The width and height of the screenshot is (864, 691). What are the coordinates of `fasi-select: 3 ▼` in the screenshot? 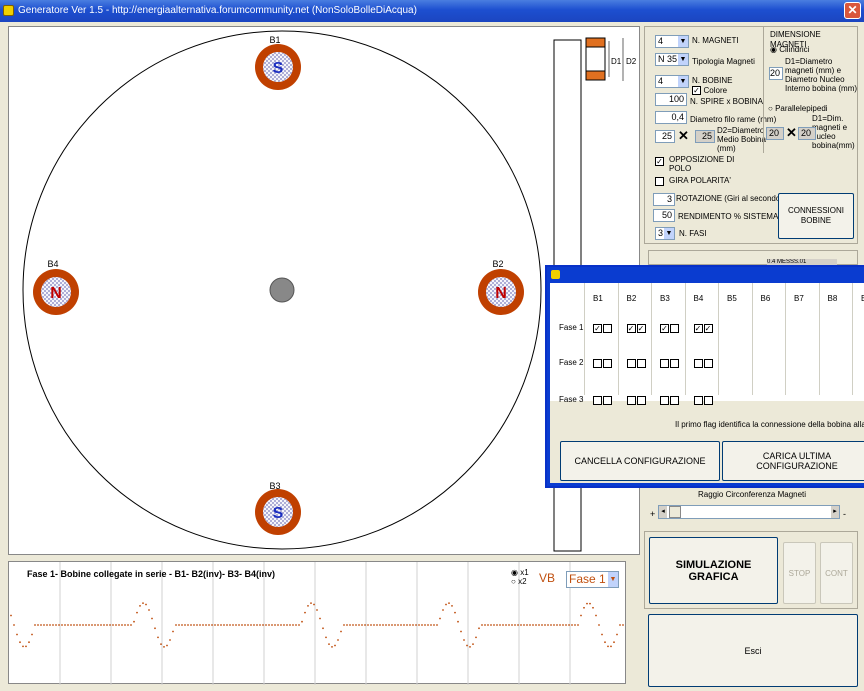 It's located at (665, 233).